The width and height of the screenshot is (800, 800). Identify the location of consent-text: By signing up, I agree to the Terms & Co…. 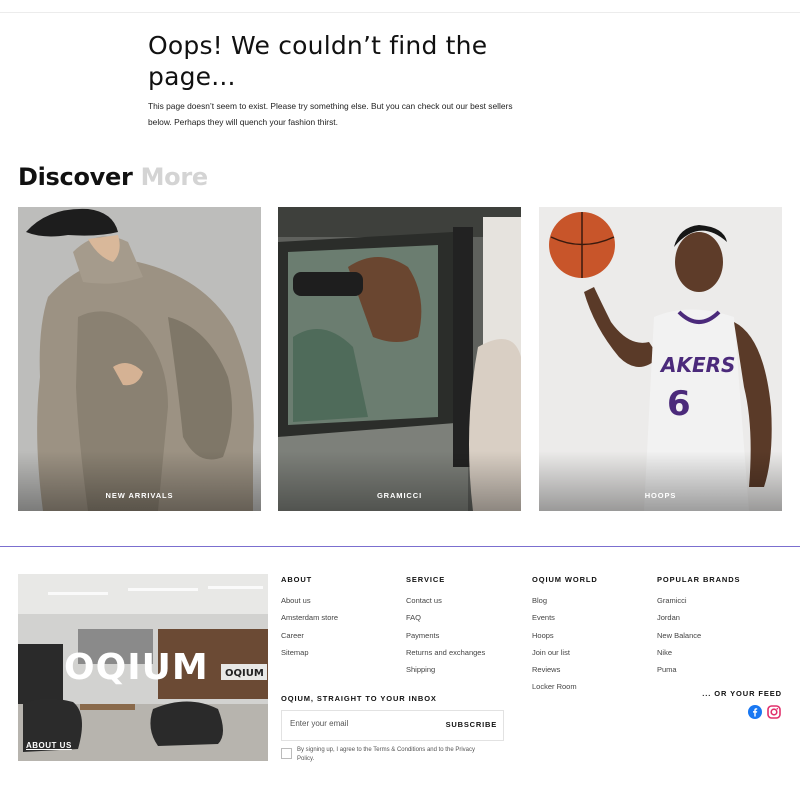
(386, 754).